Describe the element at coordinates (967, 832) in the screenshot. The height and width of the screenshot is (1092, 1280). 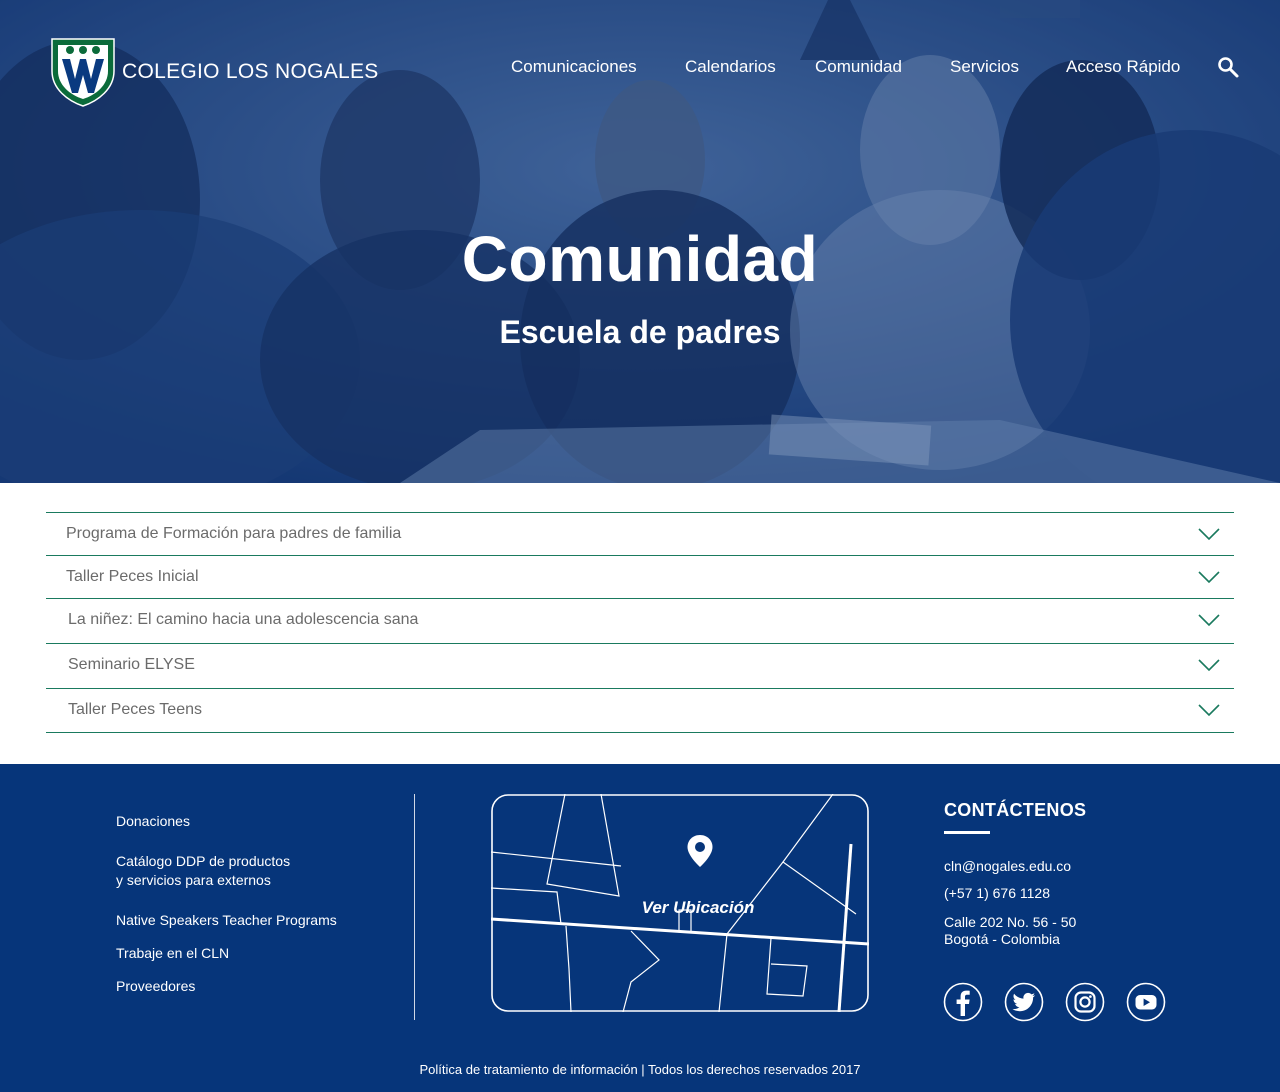
I see `contact-heading-underline` at that location.